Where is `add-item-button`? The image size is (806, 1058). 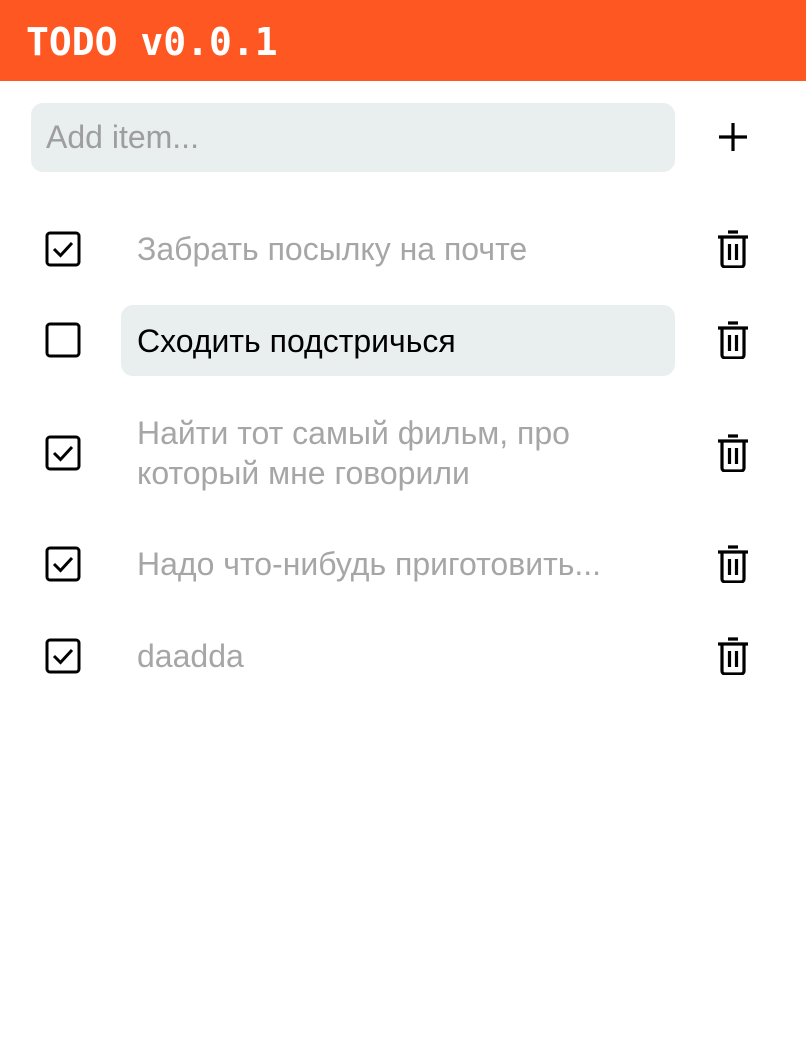
add-item-button is located at coordinates (733, 137).